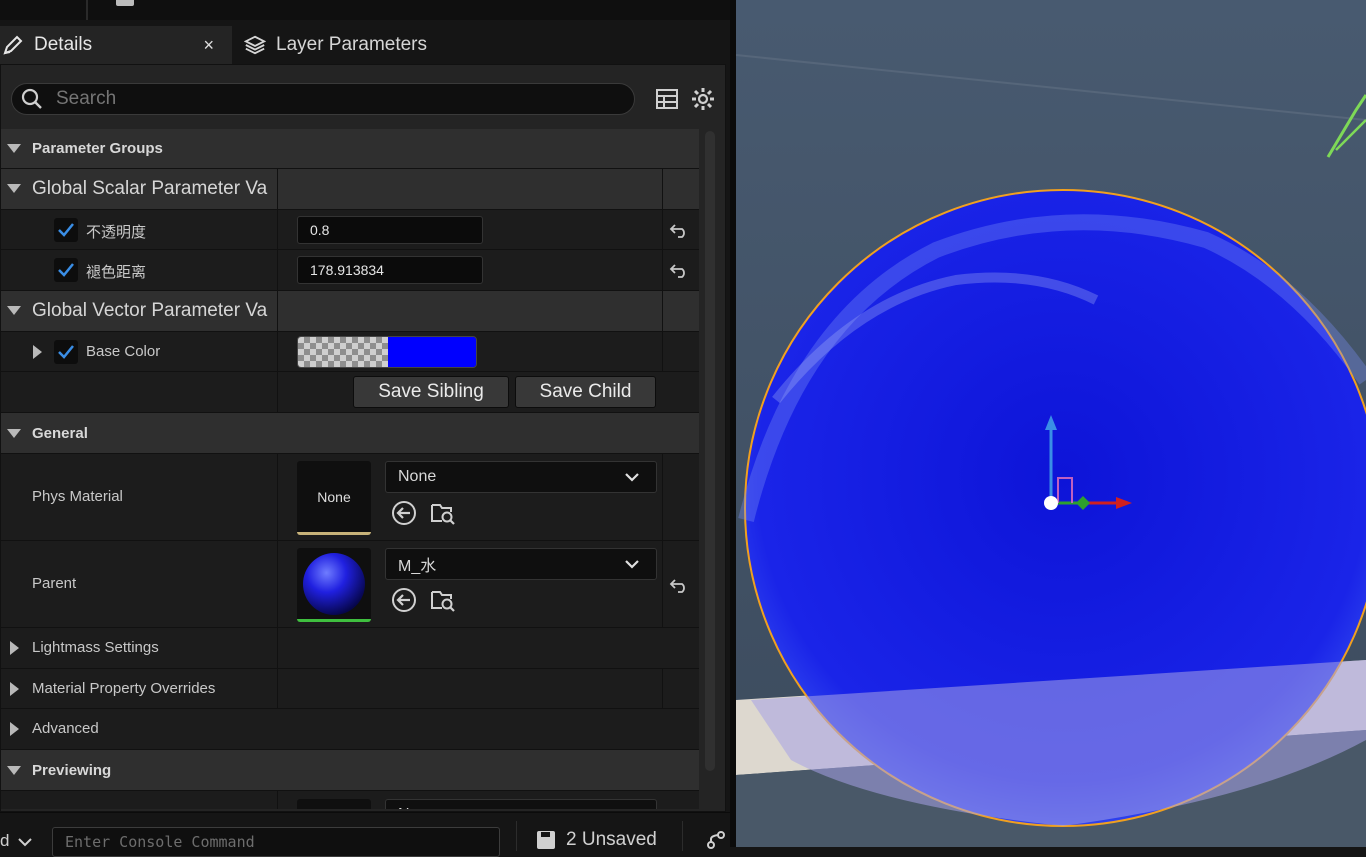 The height and width of the screenshot is (857, 1366). I want to click on category-material-overrides: Material Property Overrides, so click(350, 689).